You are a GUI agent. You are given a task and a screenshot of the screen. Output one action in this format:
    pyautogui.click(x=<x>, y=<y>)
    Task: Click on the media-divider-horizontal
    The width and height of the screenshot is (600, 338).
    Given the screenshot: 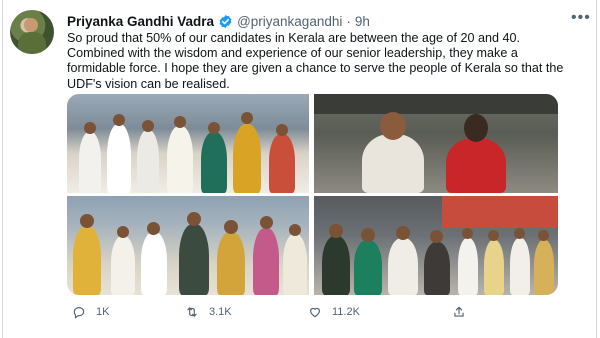 What is the action you would take?
    pyautogui.click(x=312, y=194)
    